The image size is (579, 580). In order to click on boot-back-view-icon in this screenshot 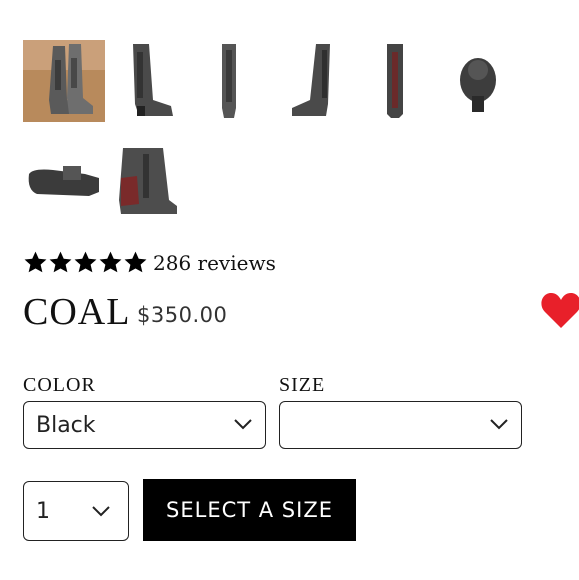, I will do `click(395, 81)`.